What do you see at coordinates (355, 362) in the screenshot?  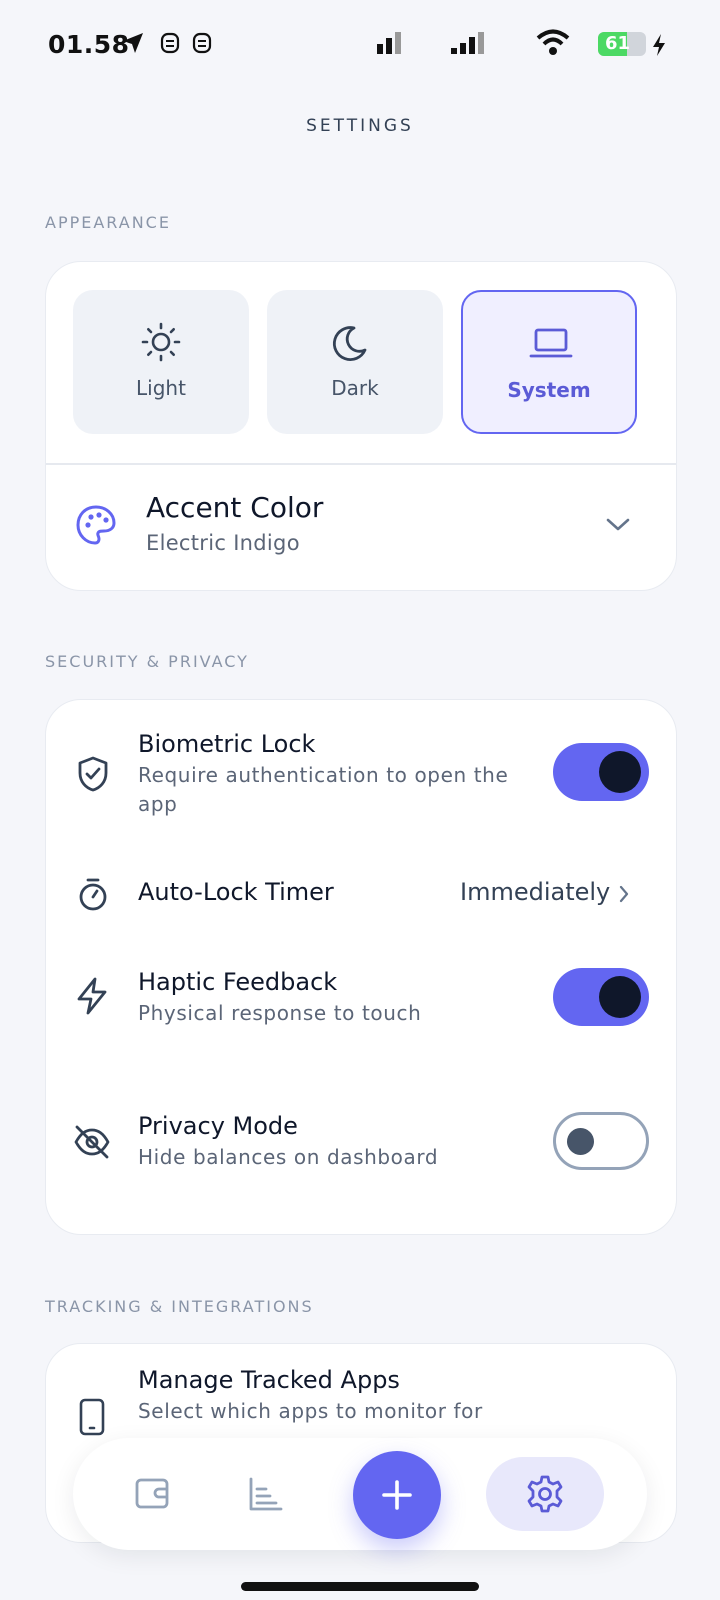 I see `theme-dark-button: Dark` at bounding box center [355, 362].